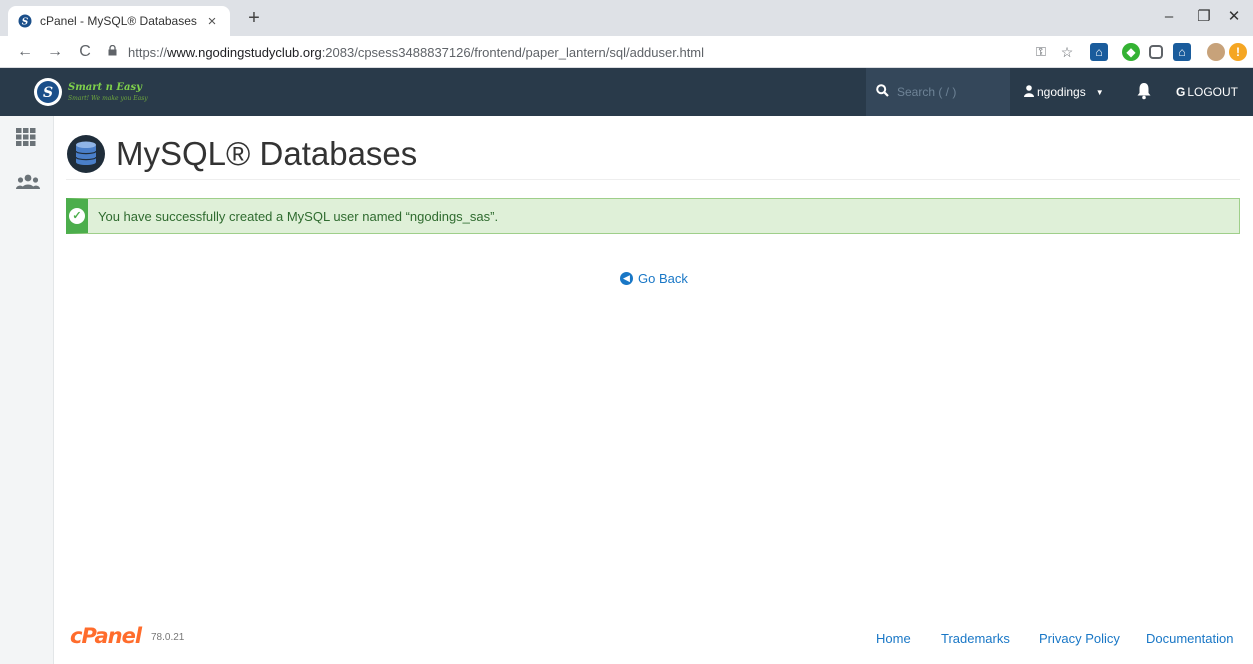 The image size is (1253, 664). What do you see at coordinates (1204, 17) in the screenshot?
I see `restore-icon: ❐` at bounding box center [1204, 17].